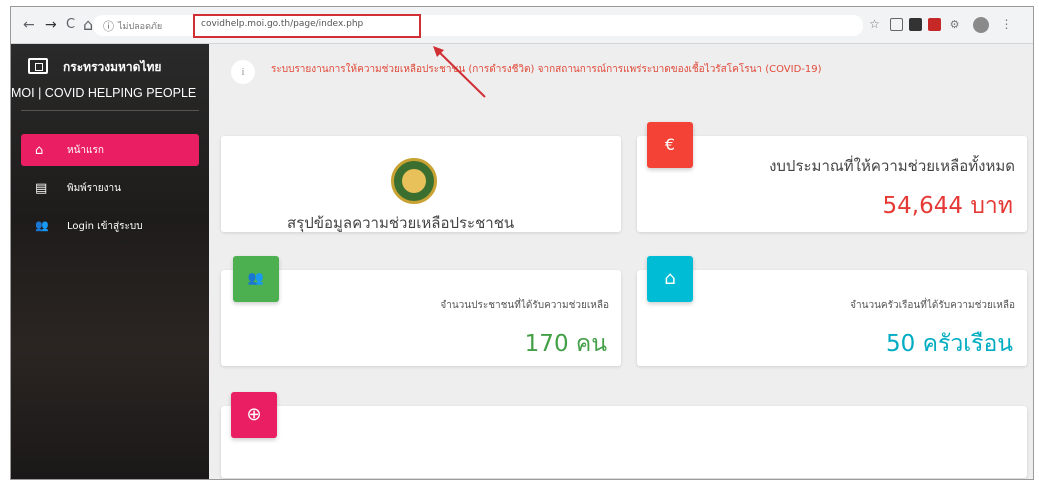 This screenshot has width=1039, height=480. What do you see at coordinates (524, 305) in the screenshot?
I see `people-label: จำนวนประชาชนที่ได้รับความช่วยเหลือ` at bounding box center [524, 305].